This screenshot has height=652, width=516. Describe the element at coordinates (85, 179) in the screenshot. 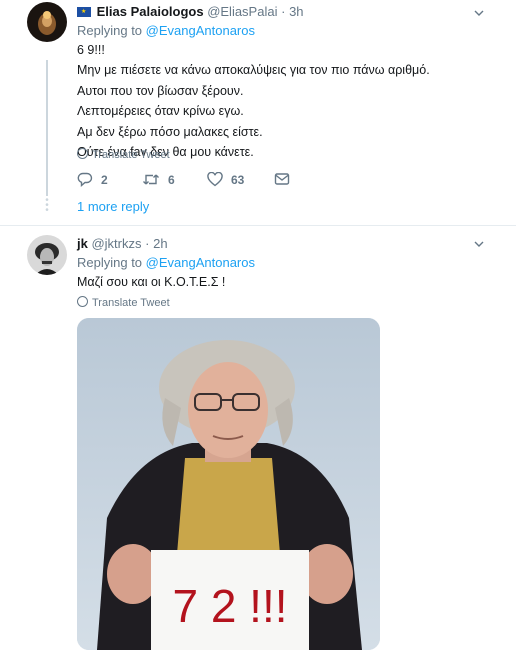

I see `reply-icon` at that location.